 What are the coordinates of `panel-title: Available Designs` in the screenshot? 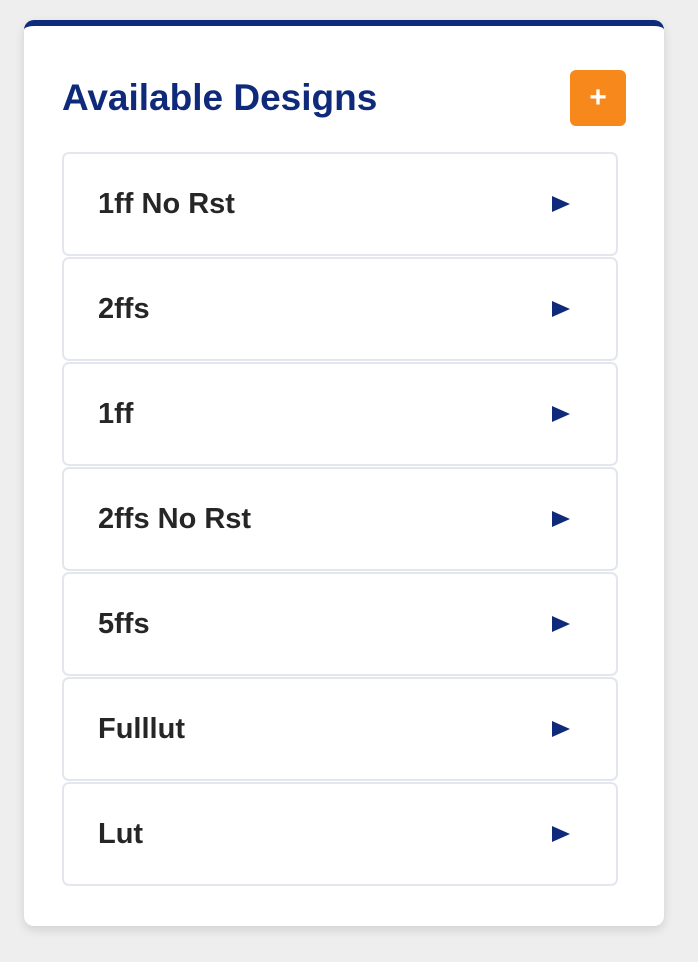 It's located at (220, 97).